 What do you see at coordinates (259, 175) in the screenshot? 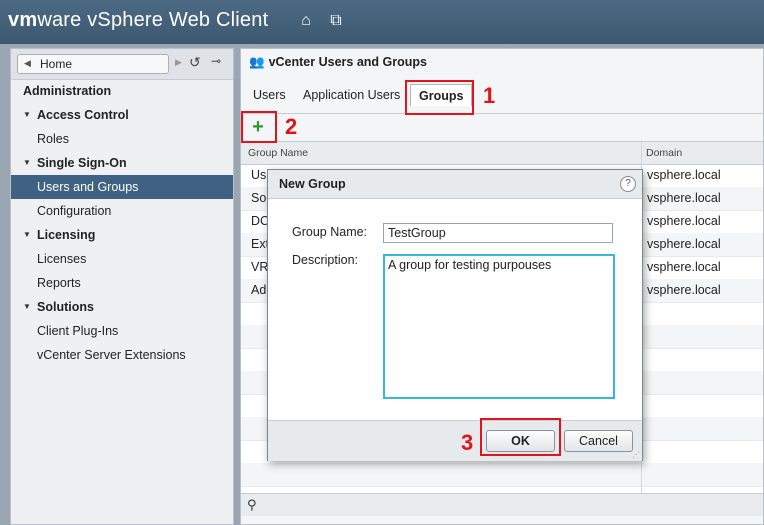
I see `group-name-cell: Us` at bounding box center [259, 175].